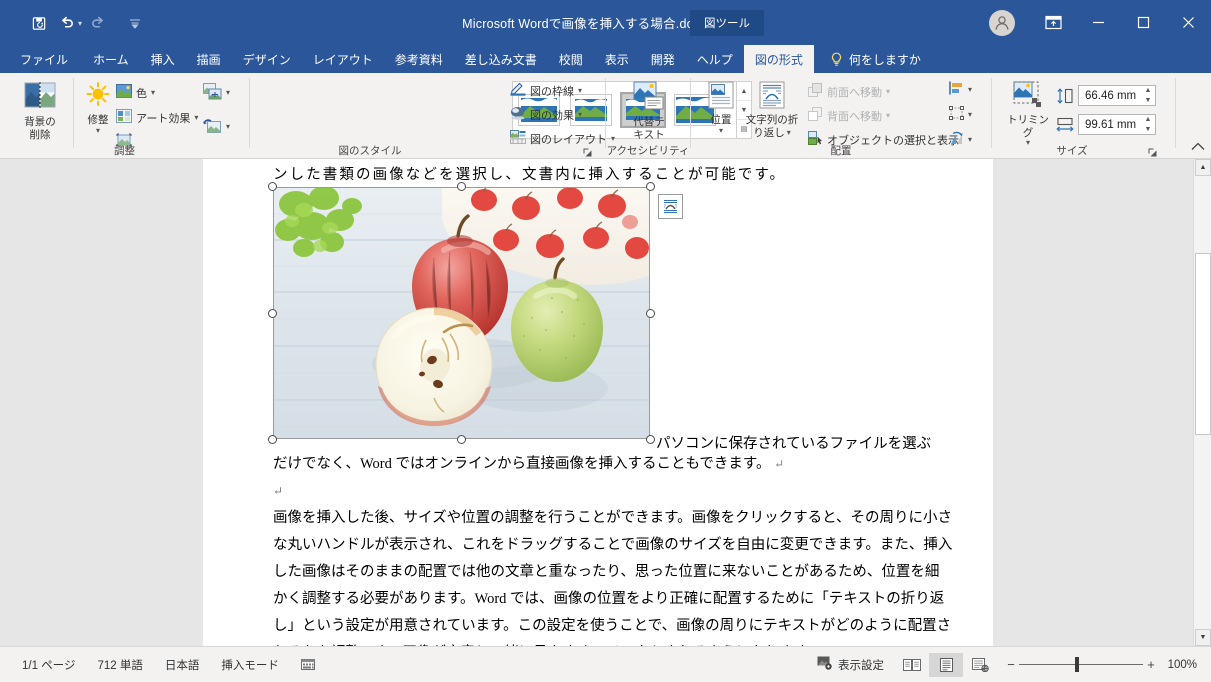 This screenshot has height=682, width=1211. I want to click on shape-width-spinner: ▲ ▼, so click(1148, 124).